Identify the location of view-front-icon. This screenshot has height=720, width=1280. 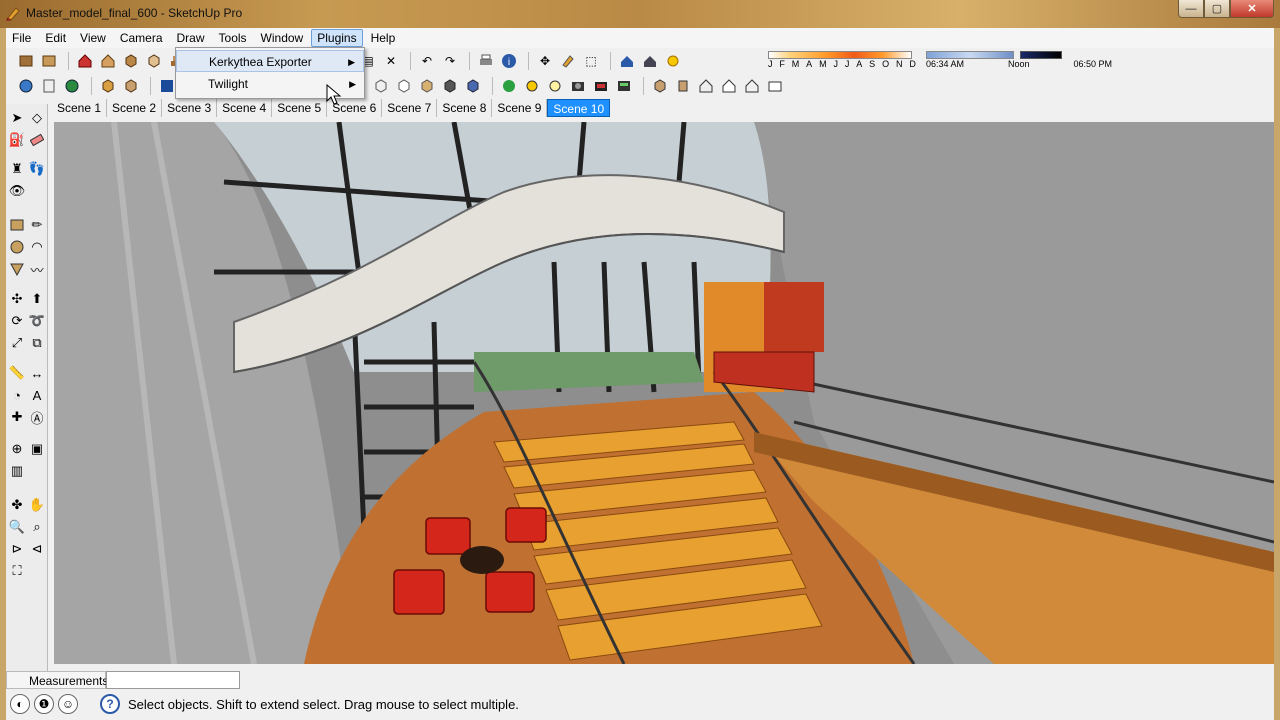
(706, 86).